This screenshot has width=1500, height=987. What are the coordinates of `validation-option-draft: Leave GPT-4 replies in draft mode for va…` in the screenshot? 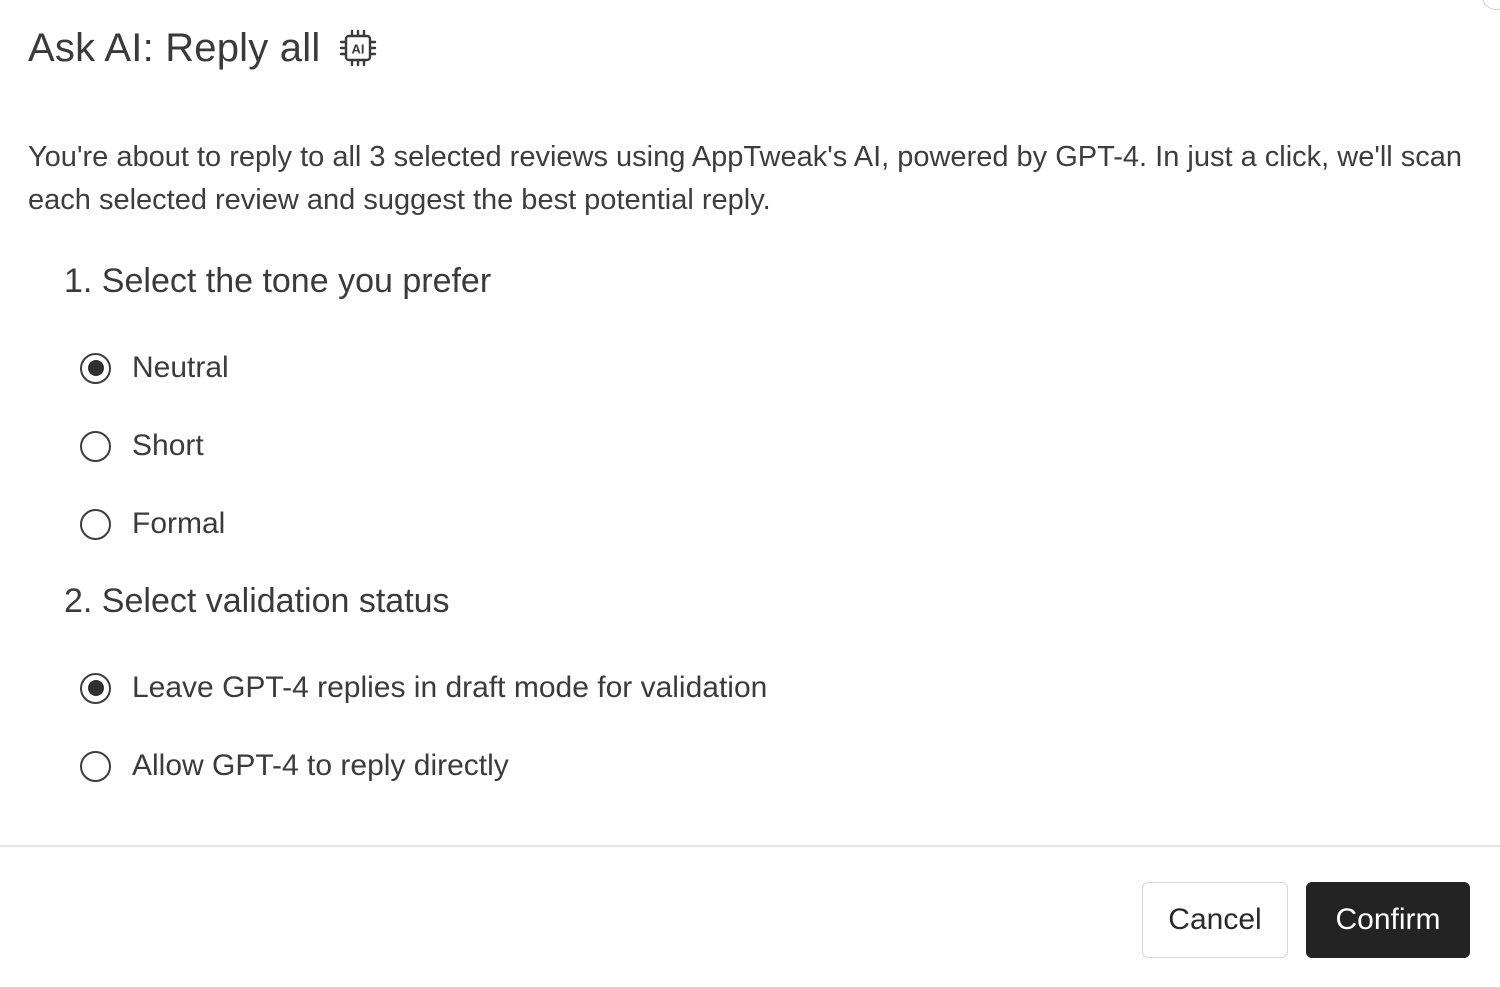 It's located at (423, 688).